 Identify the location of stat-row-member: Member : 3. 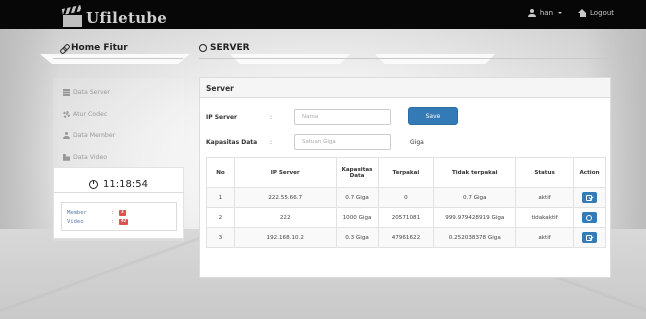
(119, 212).